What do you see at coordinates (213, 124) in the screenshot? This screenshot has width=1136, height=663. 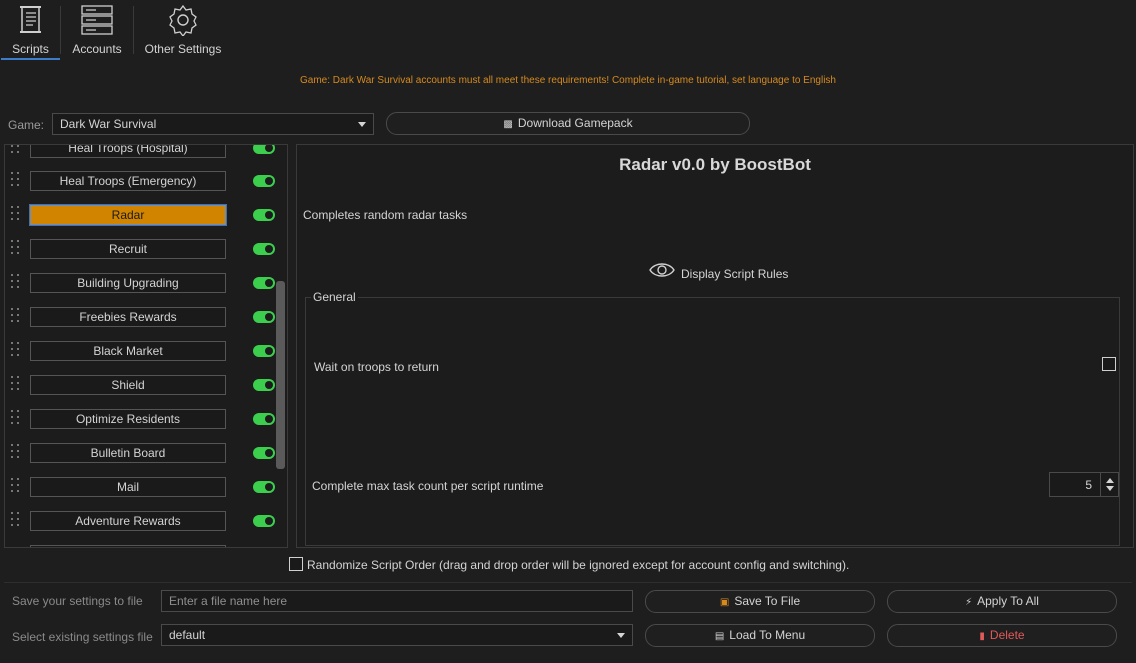 I see `game-select: Dark War Survival` at bounding box center [213, 124].